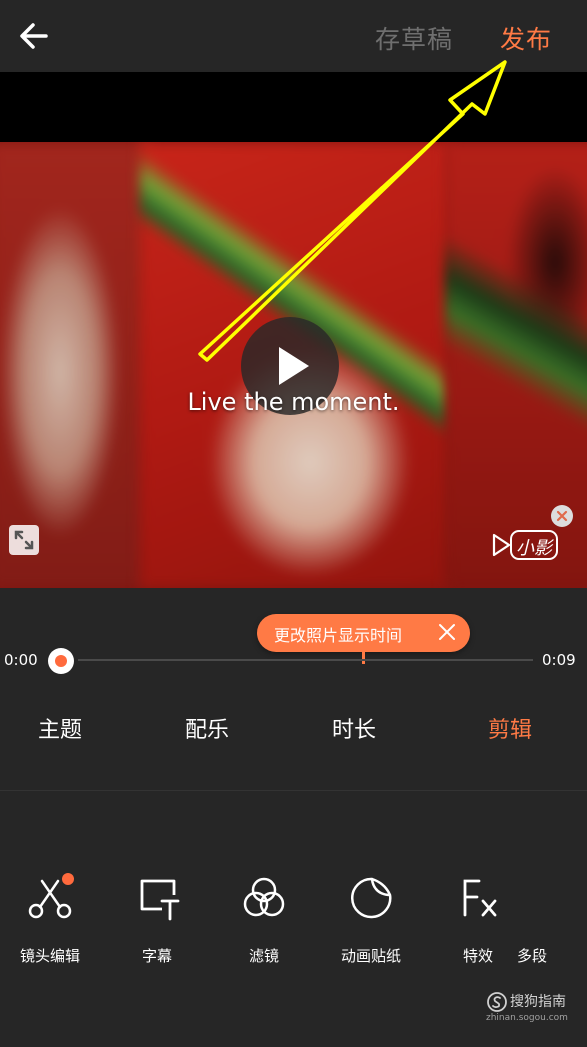  I want to click on tool-label: 滤镜, so click(263, 956).